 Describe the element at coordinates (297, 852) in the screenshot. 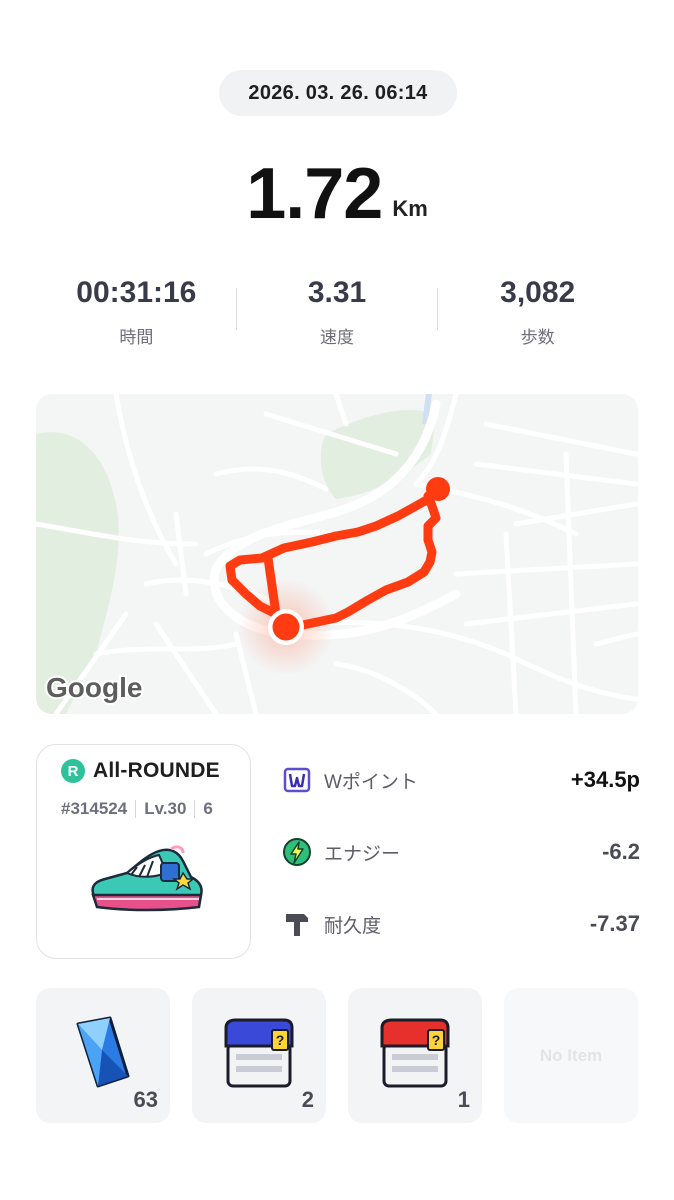

I see `energy-bolt-icon` at that location.